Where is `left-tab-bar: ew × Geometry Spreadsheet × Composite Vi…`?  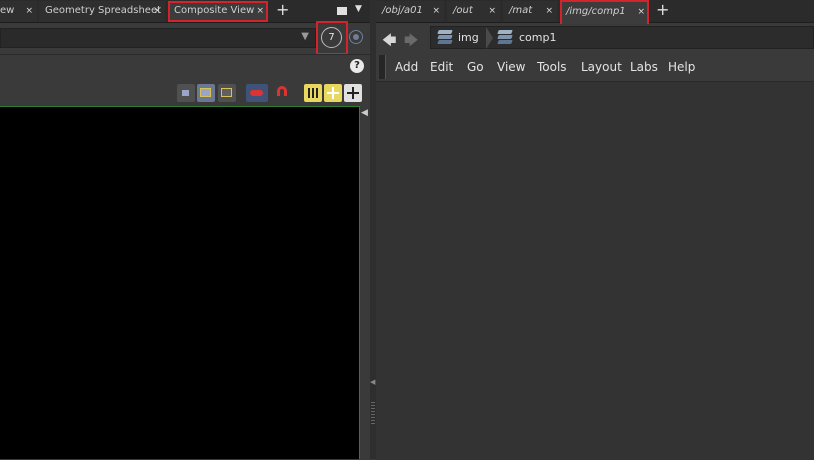 left-tab-bar: ew × Geometry Spreadsheet × Composite Vi… is located at coordinates (185, 11).